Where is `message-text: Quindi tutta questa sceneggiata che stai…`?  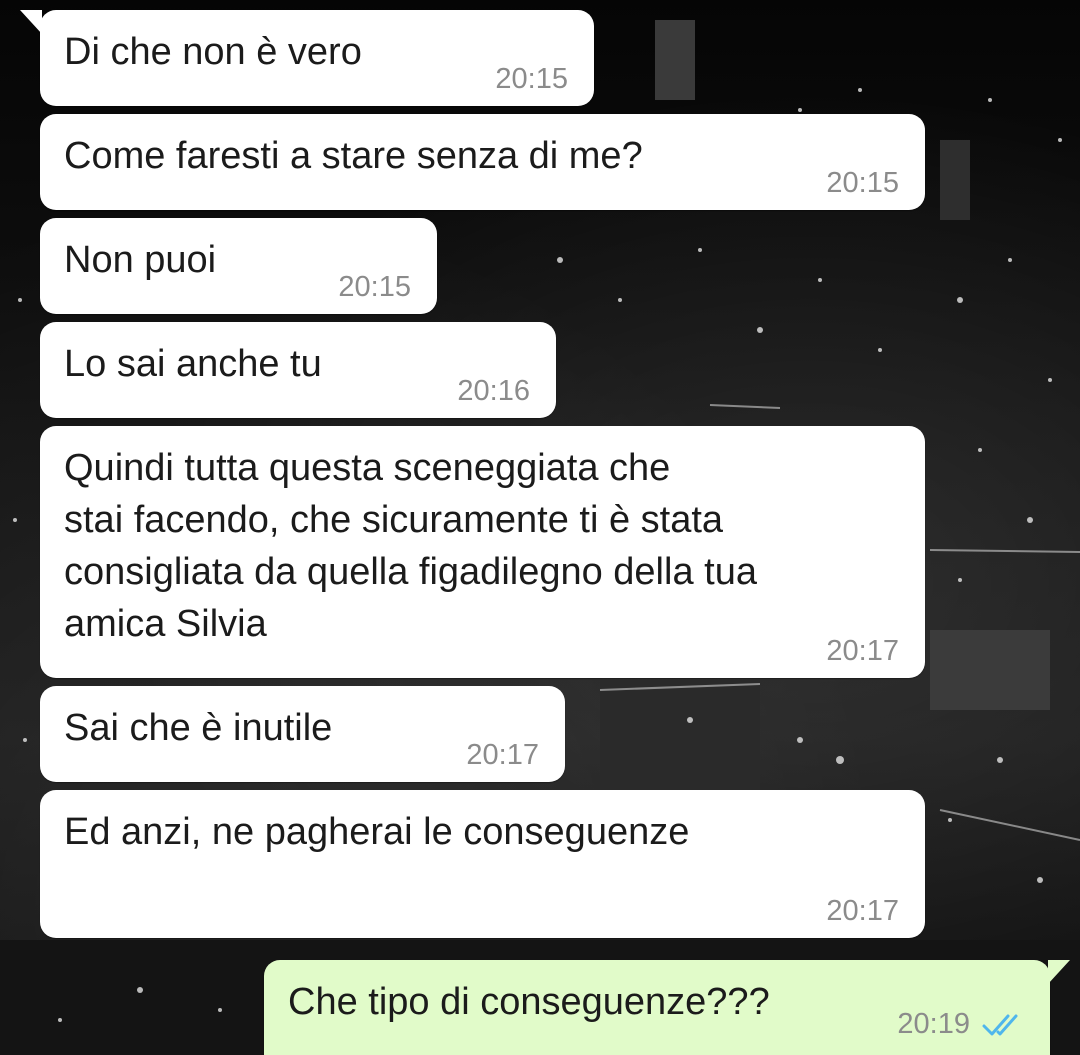
message-text: Quindi tutta questa sceneggiata che stai… is located at coordinates (410, 546).